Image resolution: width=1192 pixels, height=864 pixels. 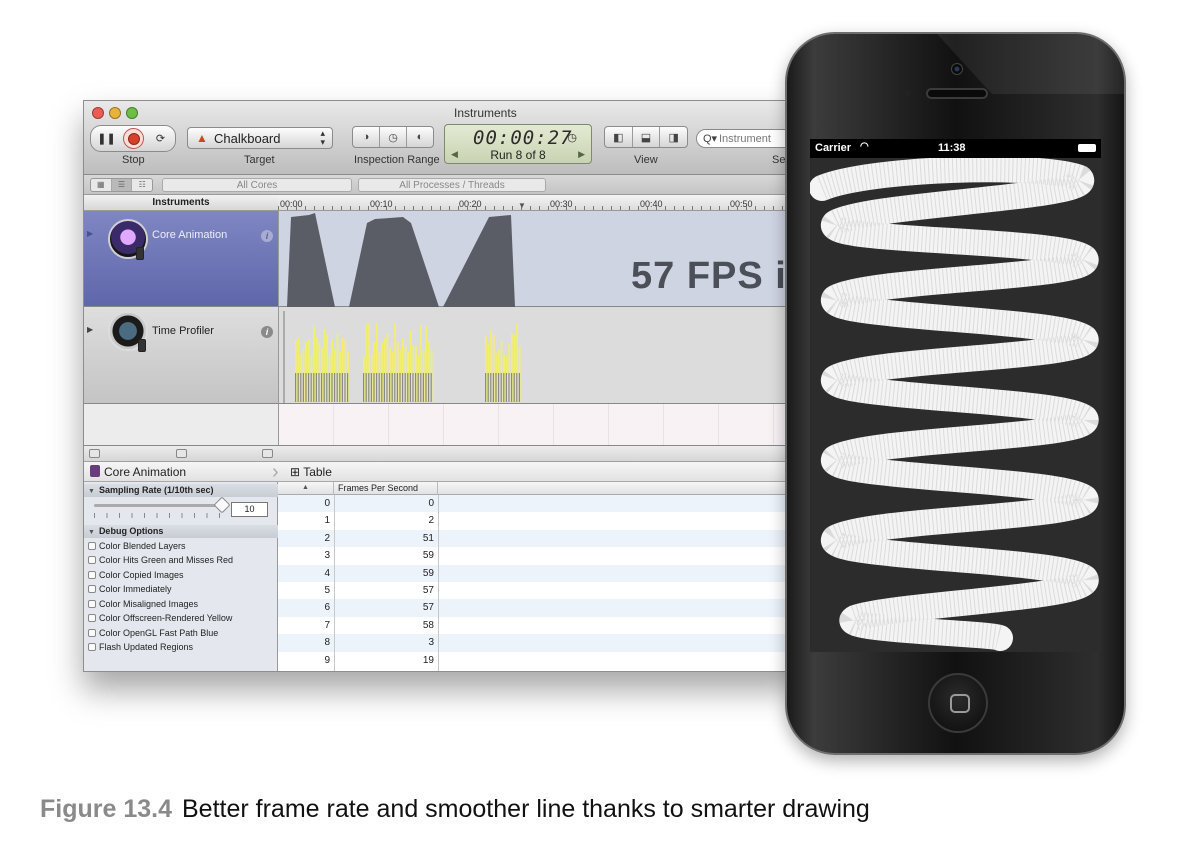 What do you see at coordinates (140, 253) in the screenshot?
I see `device-icon` at bounding box center [140, 253].